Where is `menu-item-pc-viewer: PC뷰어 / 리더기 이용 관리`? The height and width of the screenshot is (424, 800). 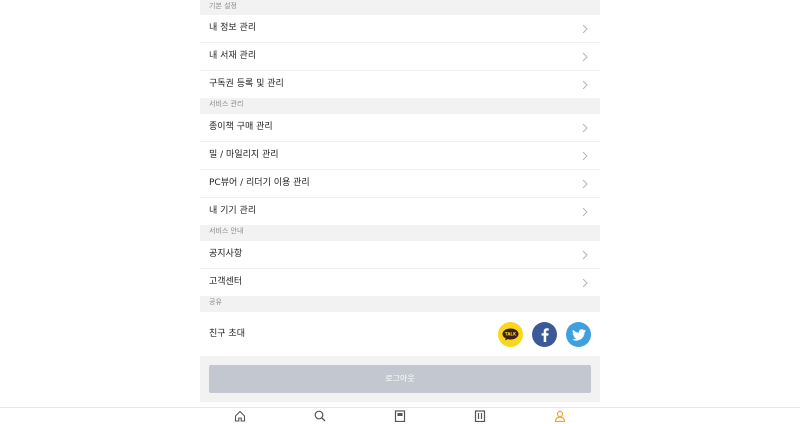 menu-item-pc-viewer: PC뷰어 / 리더기 이용 관리 is located at coordinates (400, 184).